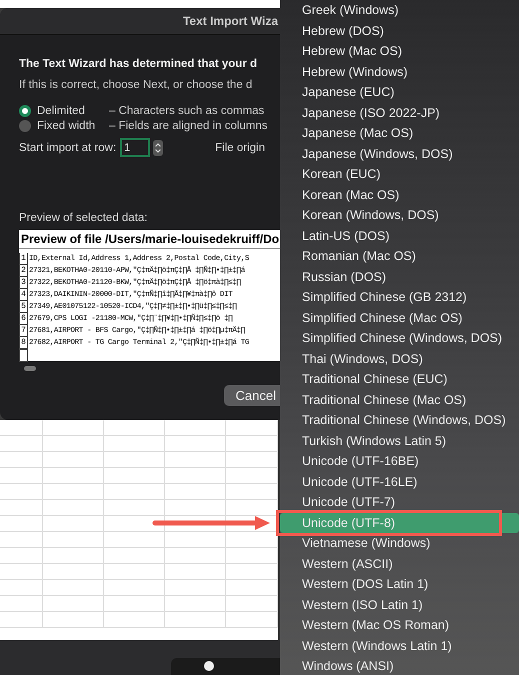 The width and height of the screenshot is (519, 675). What do you see at coordinates (23, 283) in the screenshot?
I see `row-number: 3` at bounding box center [23, 283].